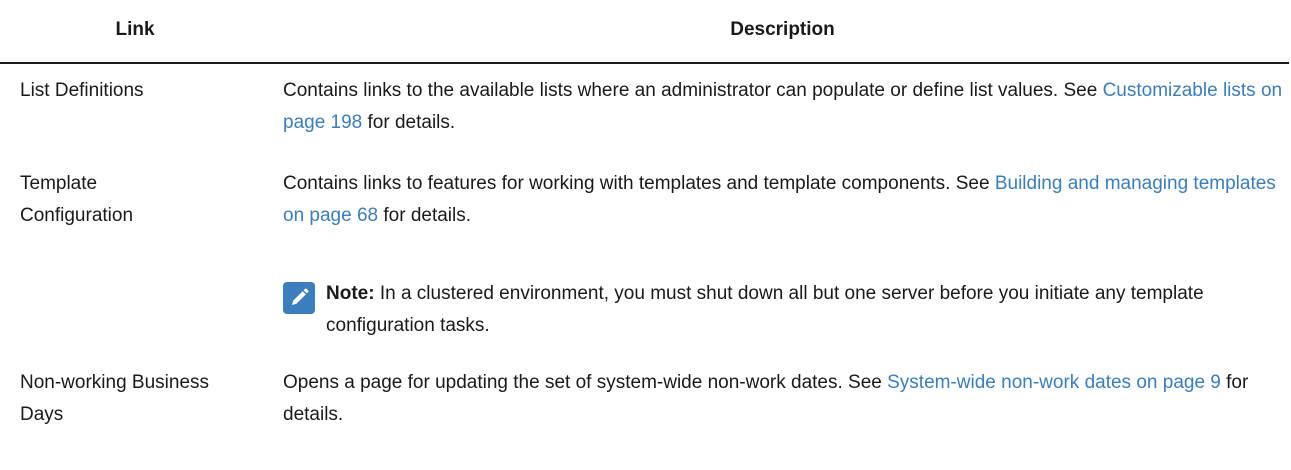 Image resolution: width=1291 pixels, height=470 pixels. What do you see at coordinates (644, 32) in the screenshot?
I see `table-header: Link Description` at bounding box center [644, 32].